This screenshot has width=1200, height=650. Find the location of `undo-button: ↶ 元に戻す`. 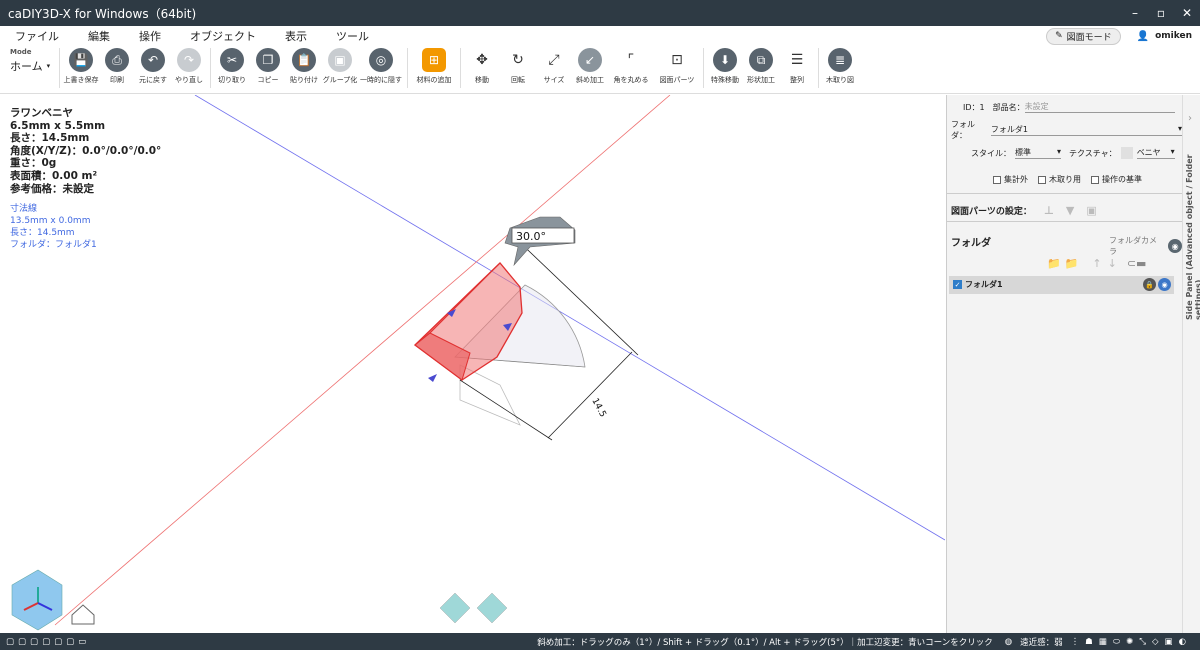

undo-button: ↶ 元に戻す is located at coordinates (153, 66).